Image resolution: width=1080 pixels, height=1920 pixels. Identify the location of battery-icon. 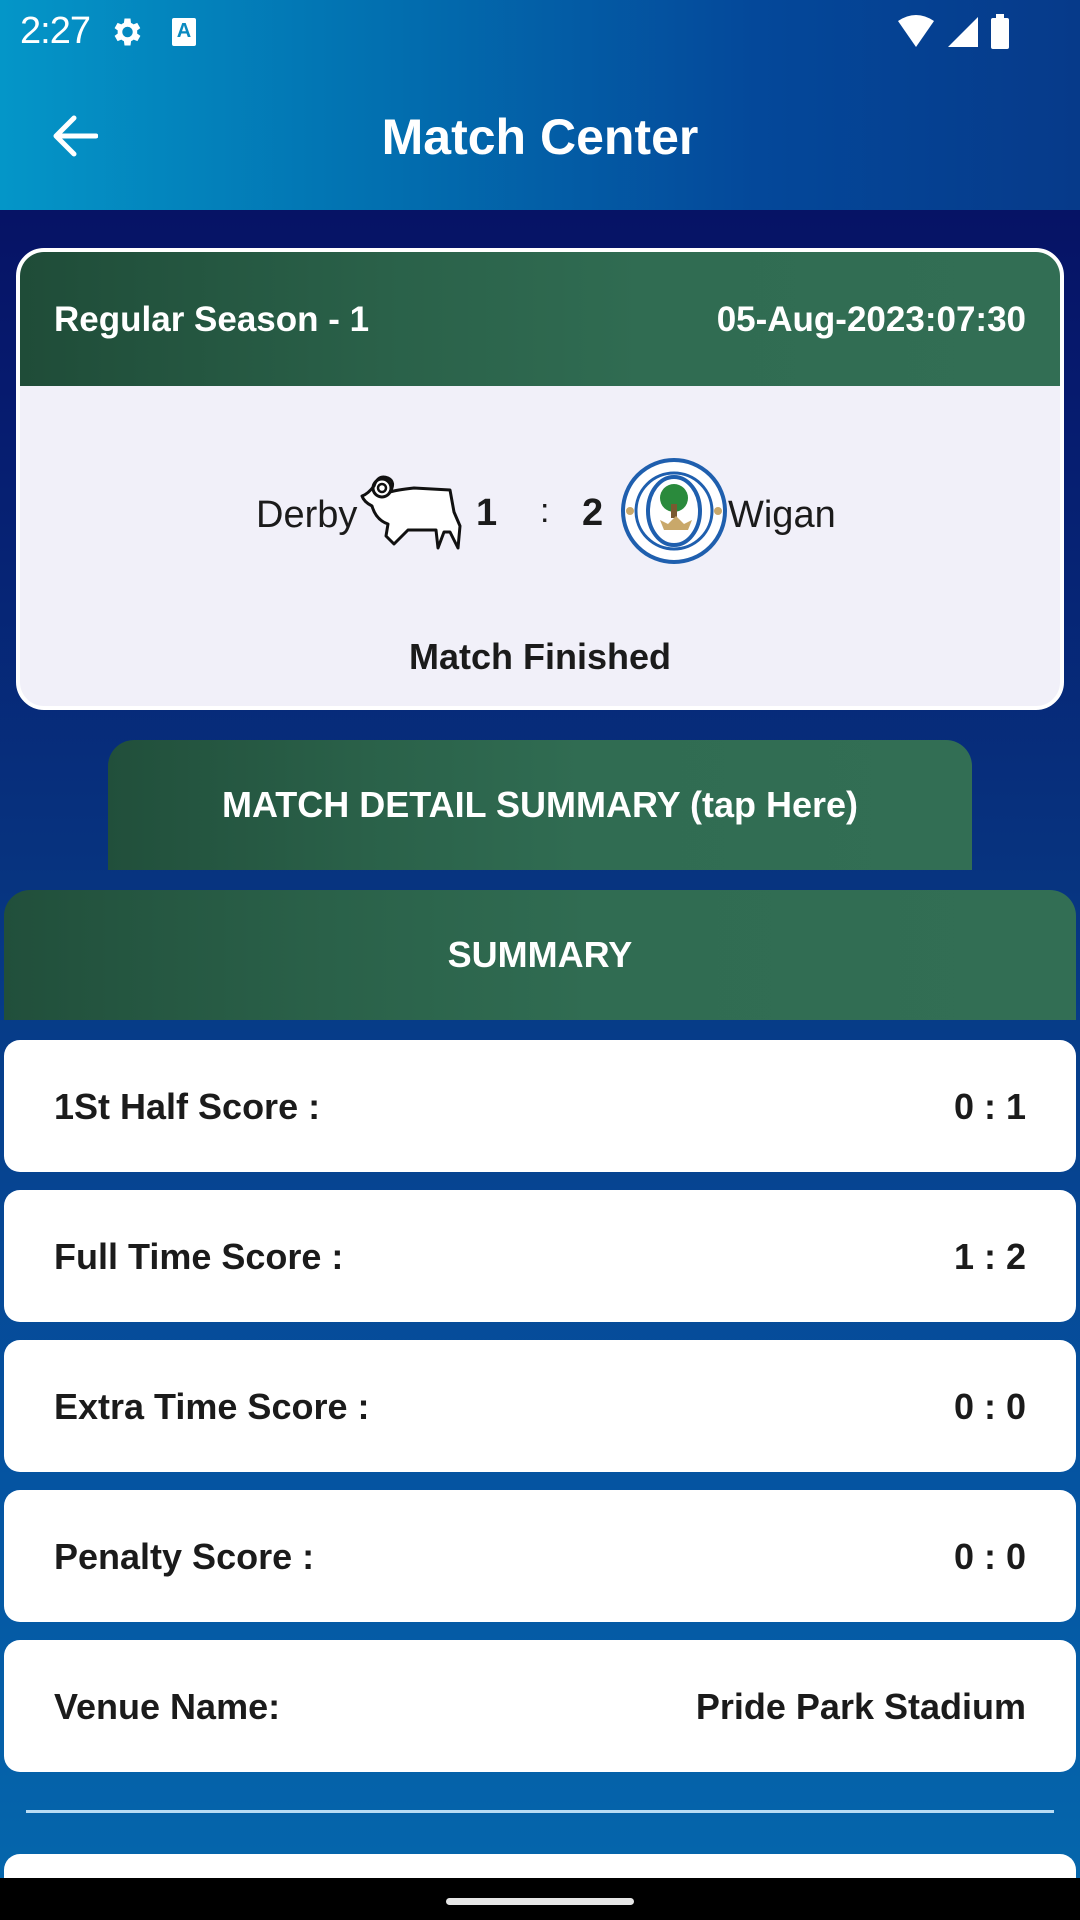
(1000, 31).